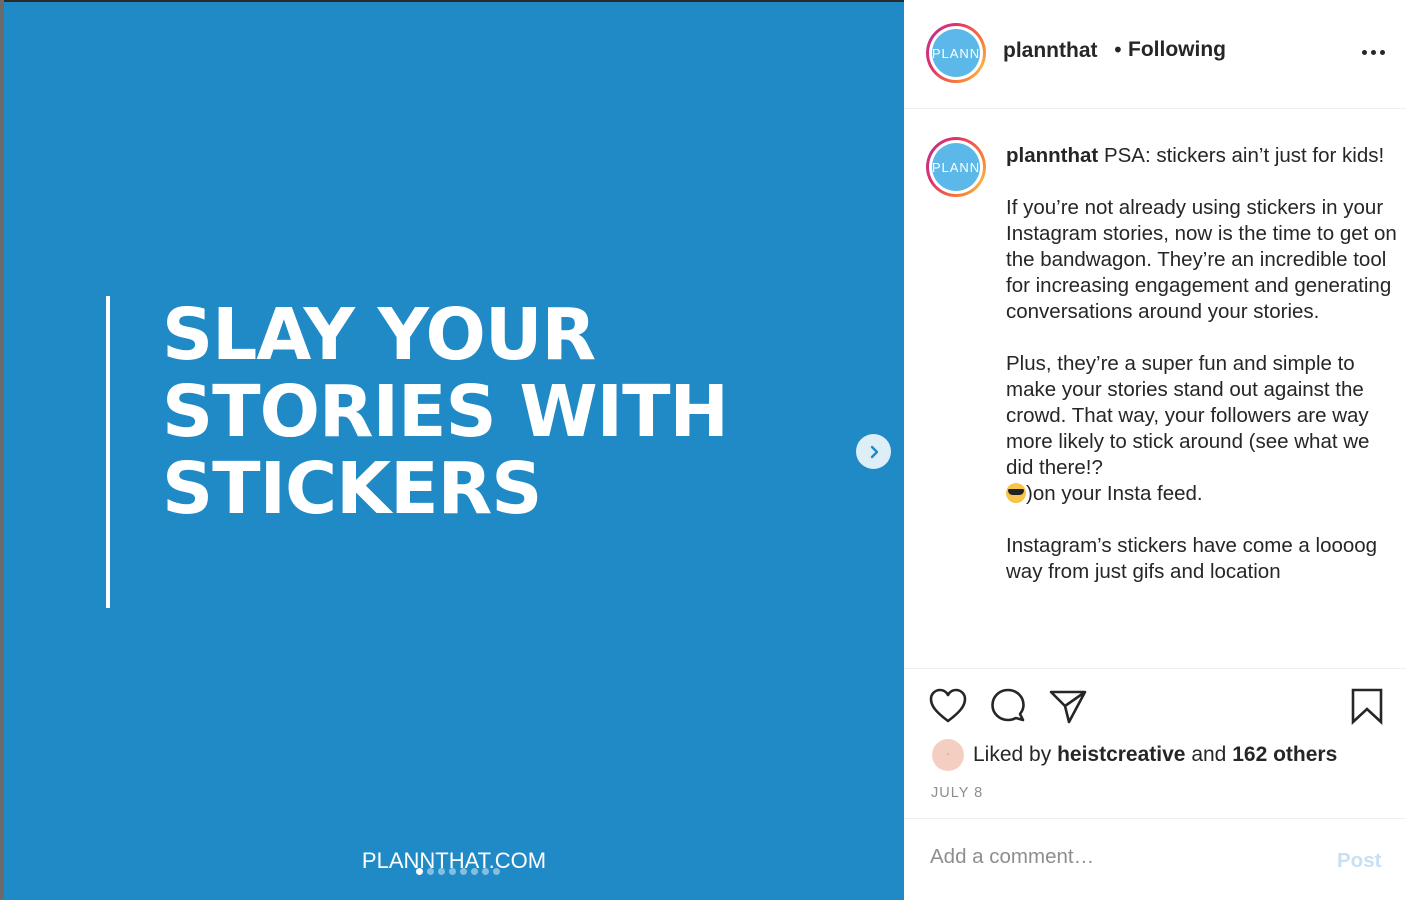 Image resolution: width=1406 pixels, height=901 pixels. What do you see at coordinates (948, 706) in the screenshot?
I see `heart-icon` at bounding box center [948, 706].